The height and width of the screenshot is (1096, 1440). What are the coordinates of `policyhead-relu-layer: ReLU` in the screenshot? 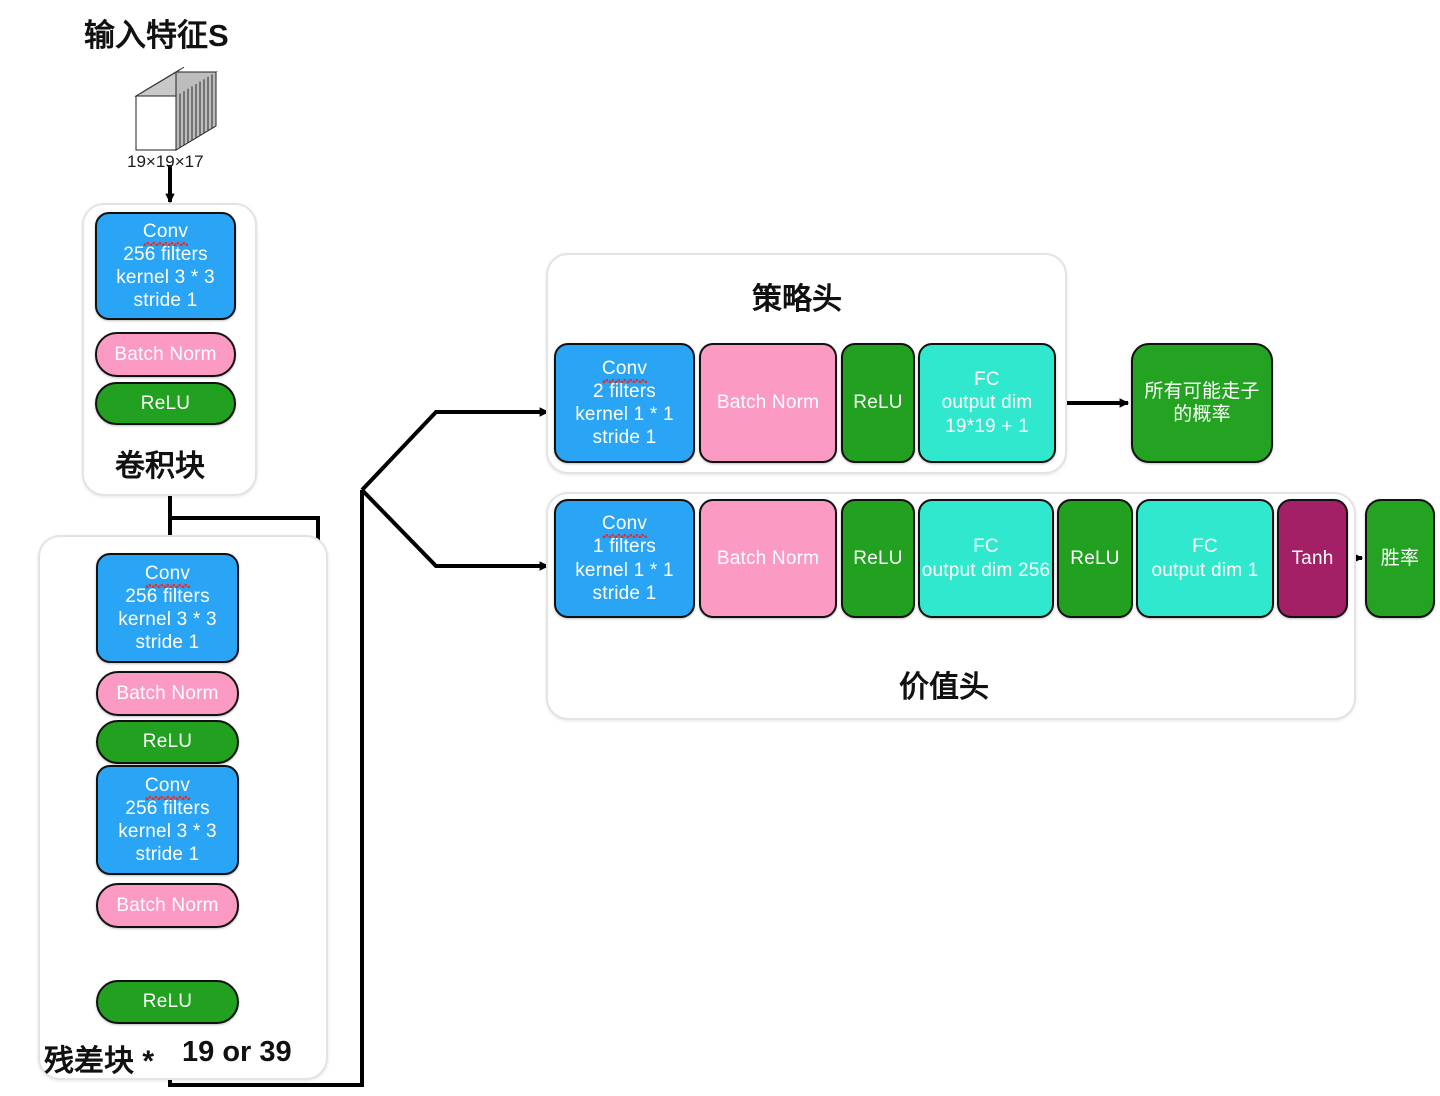 It's located at (878, 403).